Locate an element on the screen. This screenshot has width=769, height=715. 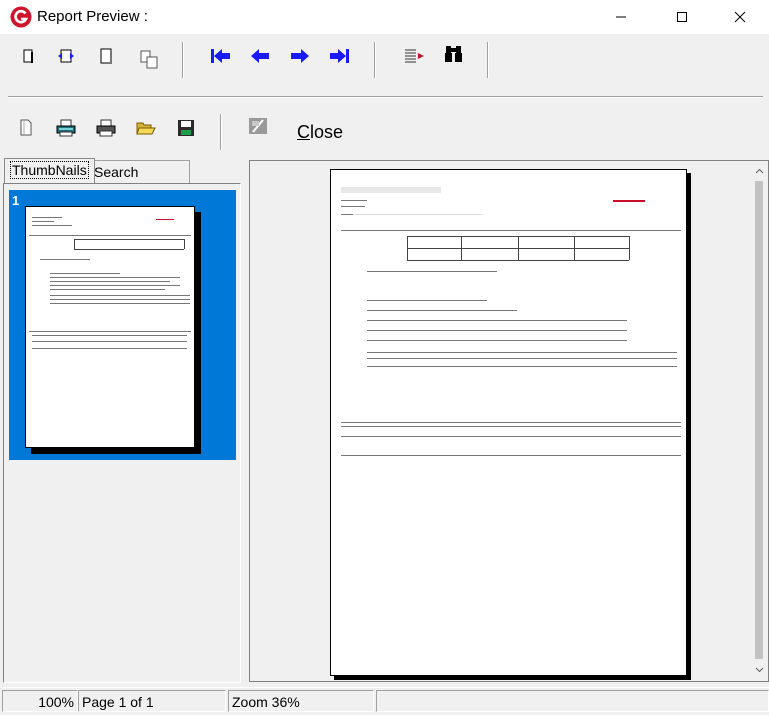
navigation-toolbar is located at coordinates (384, 61).